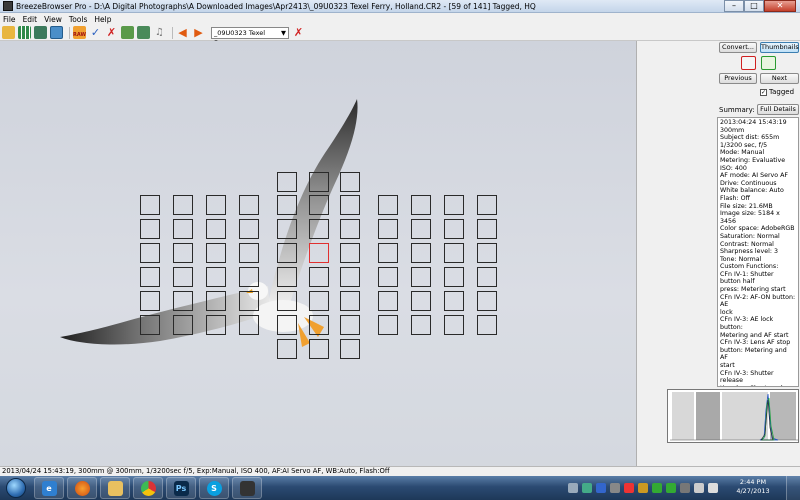  Describe the element at coordinates (56, 32) in the screenshot. I see `single-view-icon` at that location.